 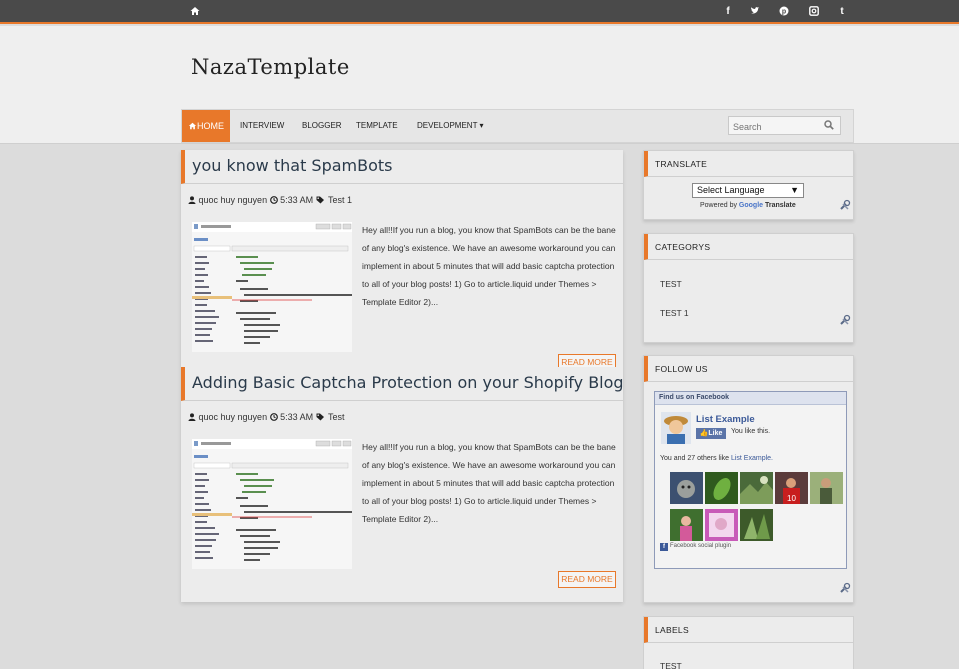 What do you see at coordinates (671, 665) in the screenshot?
I see `label-item: TEST` at bounding box center [671, 665].